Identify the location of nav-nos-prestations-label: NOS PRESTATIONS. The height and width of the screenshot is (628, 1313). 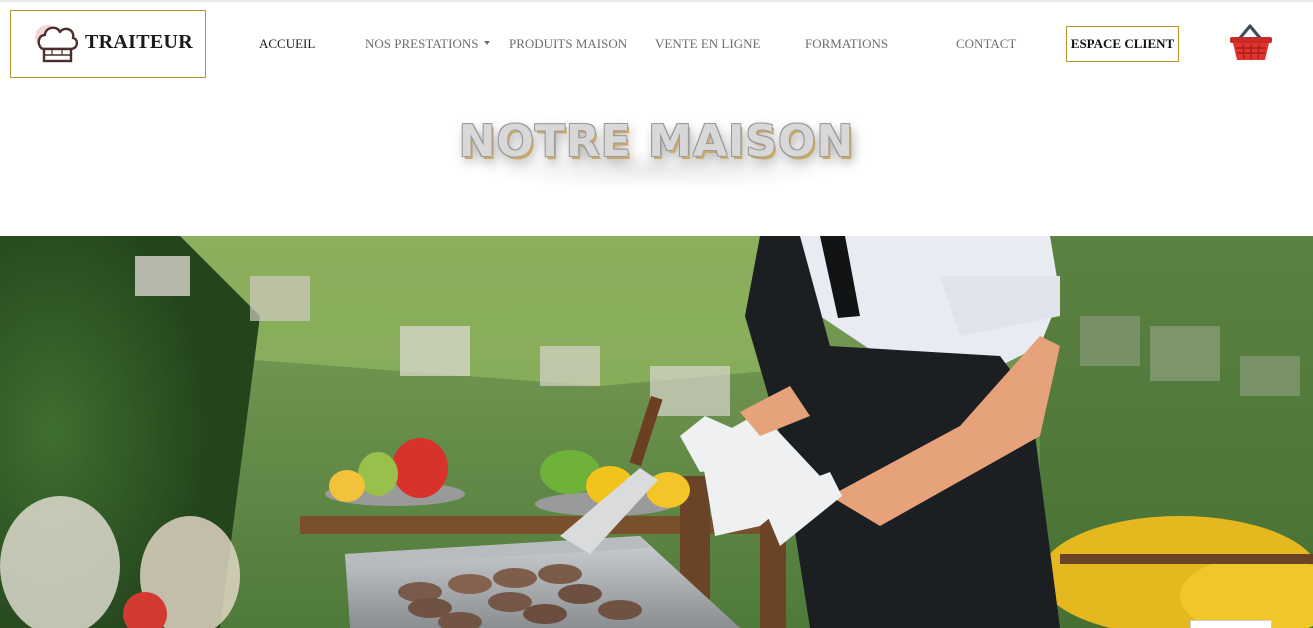
(422, 43).